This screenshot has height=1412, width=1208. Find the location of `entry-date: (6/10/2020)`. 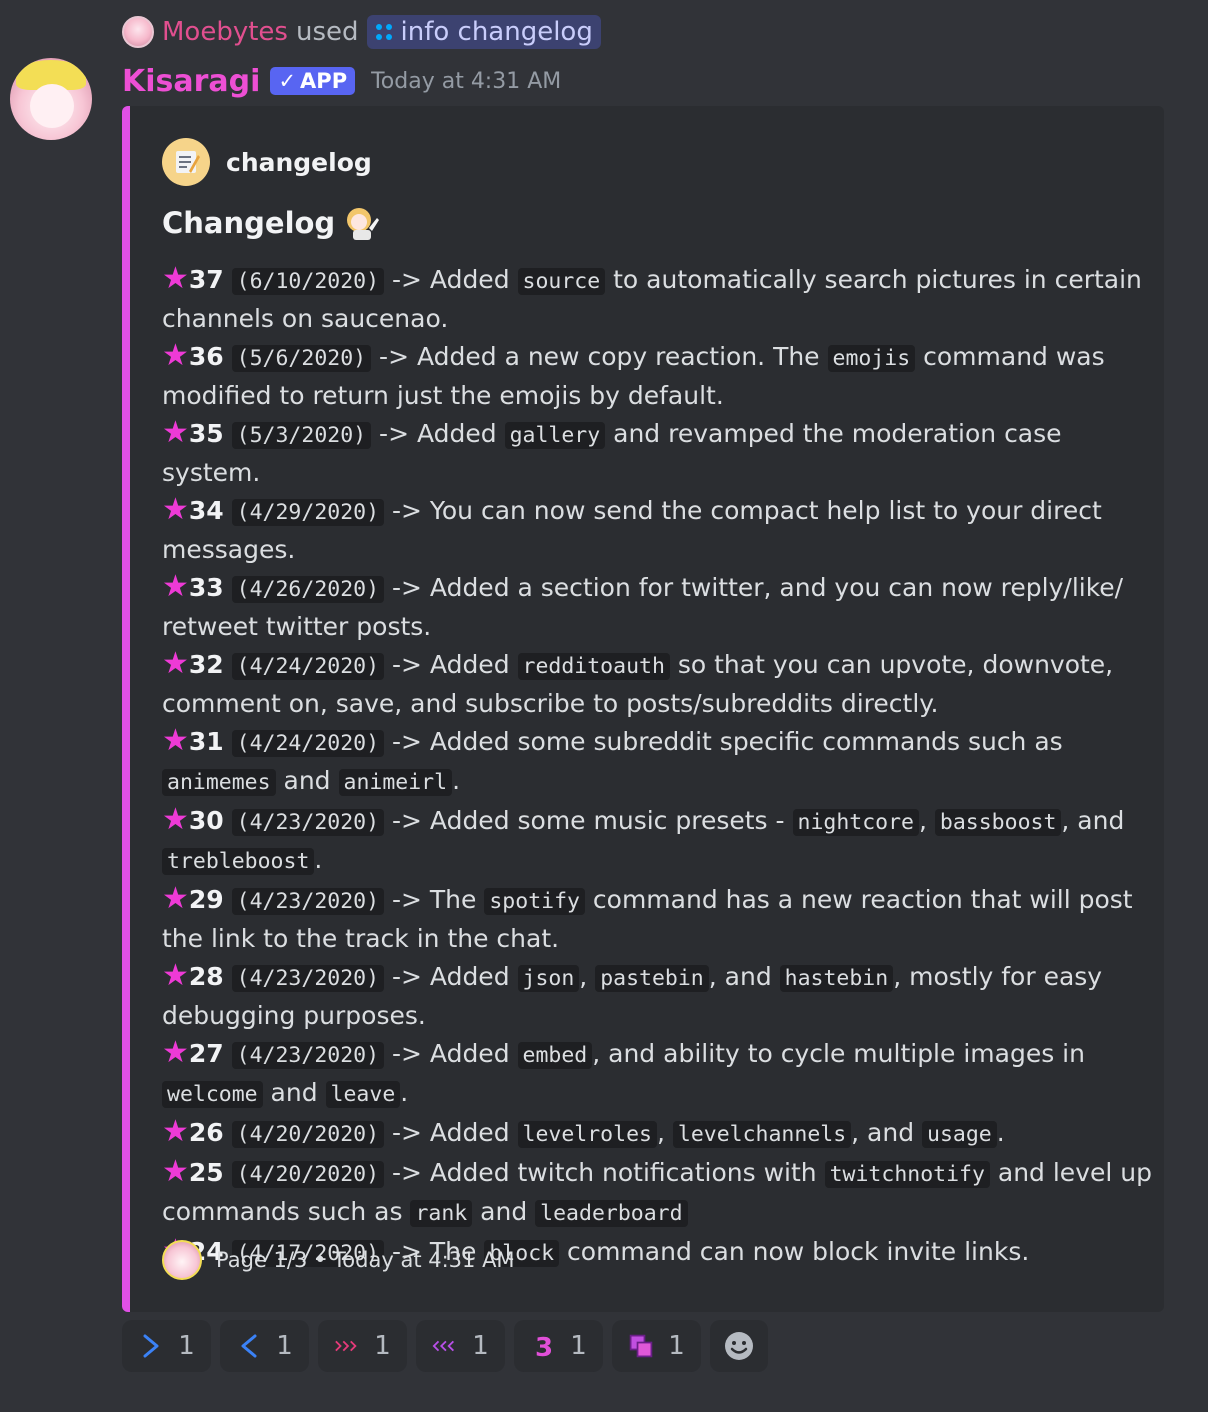

entry-date: (6/10/2020) is located at coordinates (308, 281).